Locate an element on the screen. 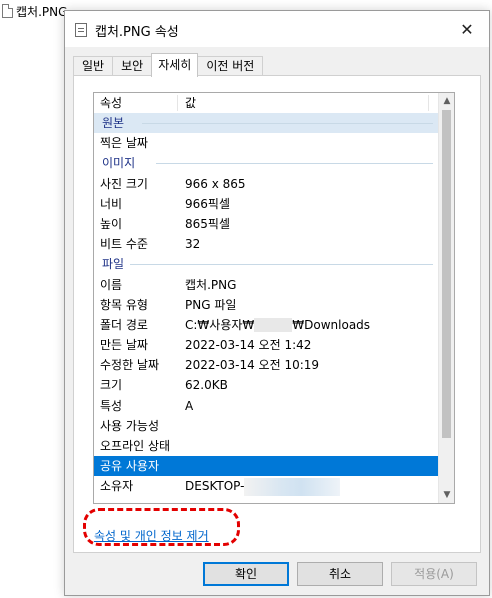  list-row-owner: 소유자 DESKTOP- is located at coordinates (266, 486).